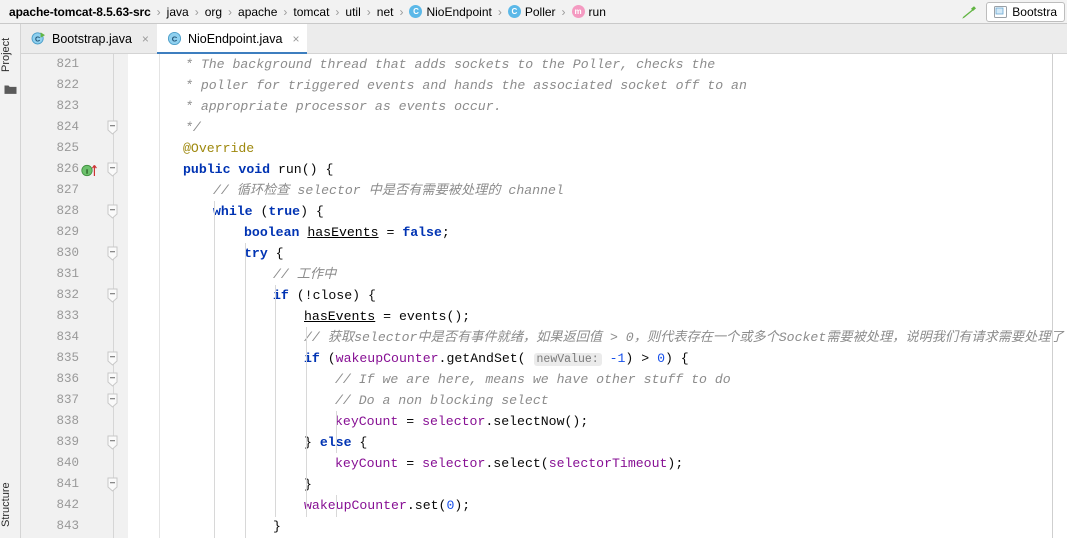 The height and width of the screenshot is (538, 1067). Describe the element at coordinates (67, 85) in the screenshot. I see `line-number: 822` at that location.